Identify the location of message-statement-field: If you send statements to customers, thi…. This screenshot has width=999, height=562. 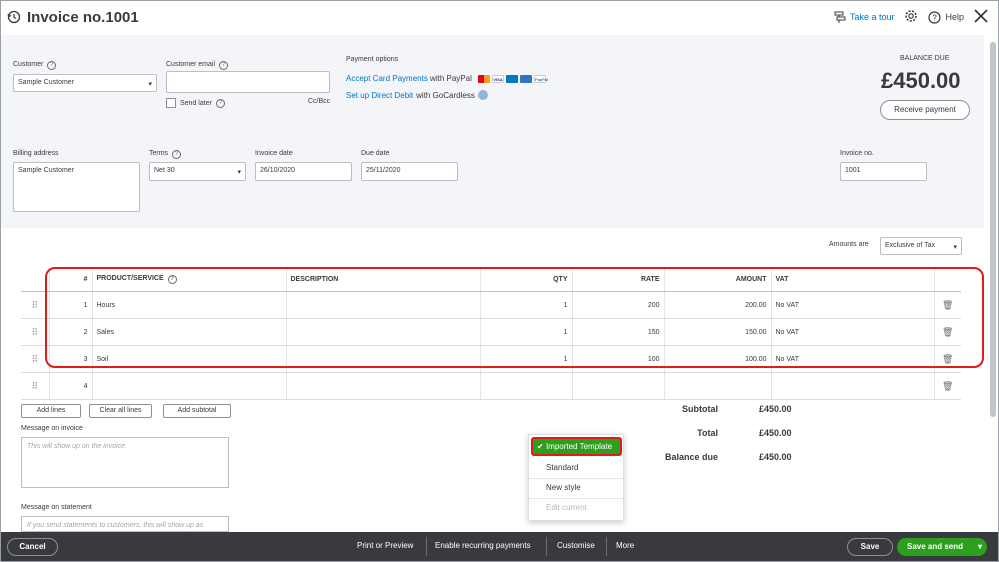
(125, 524).